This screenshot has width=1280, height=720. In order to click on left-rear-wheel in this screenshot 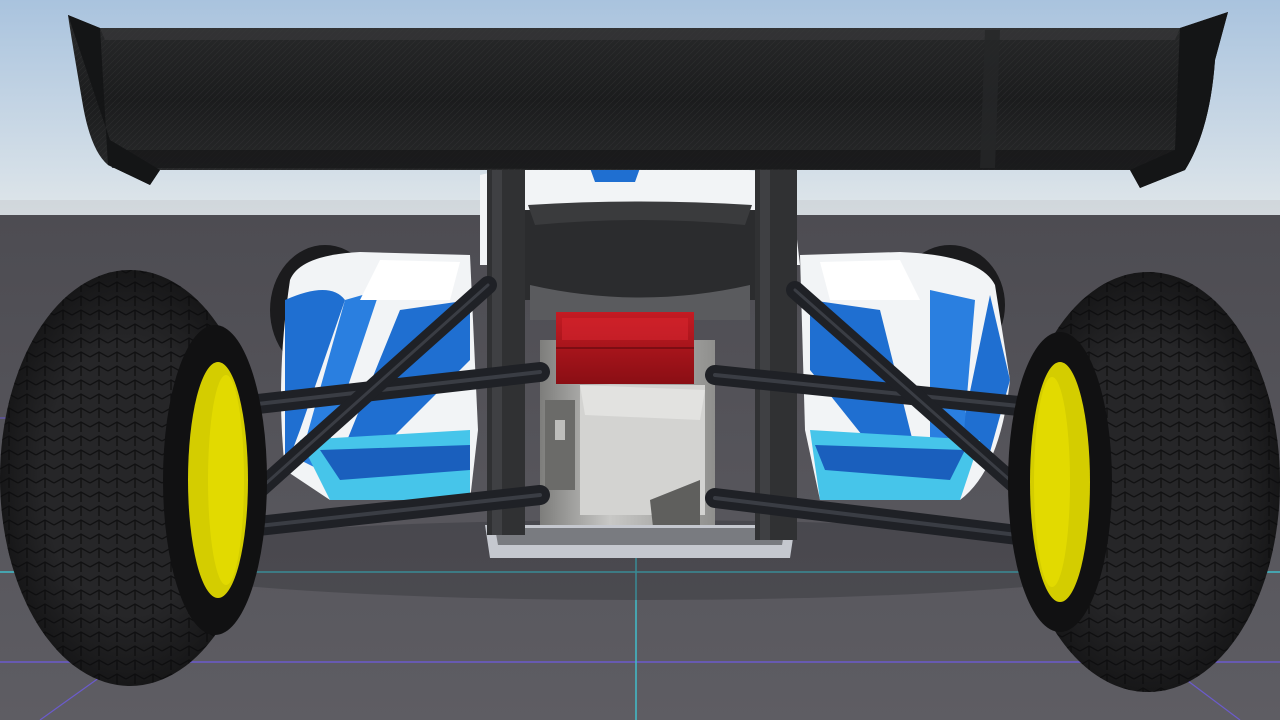, I will do `click(133, 478)`.